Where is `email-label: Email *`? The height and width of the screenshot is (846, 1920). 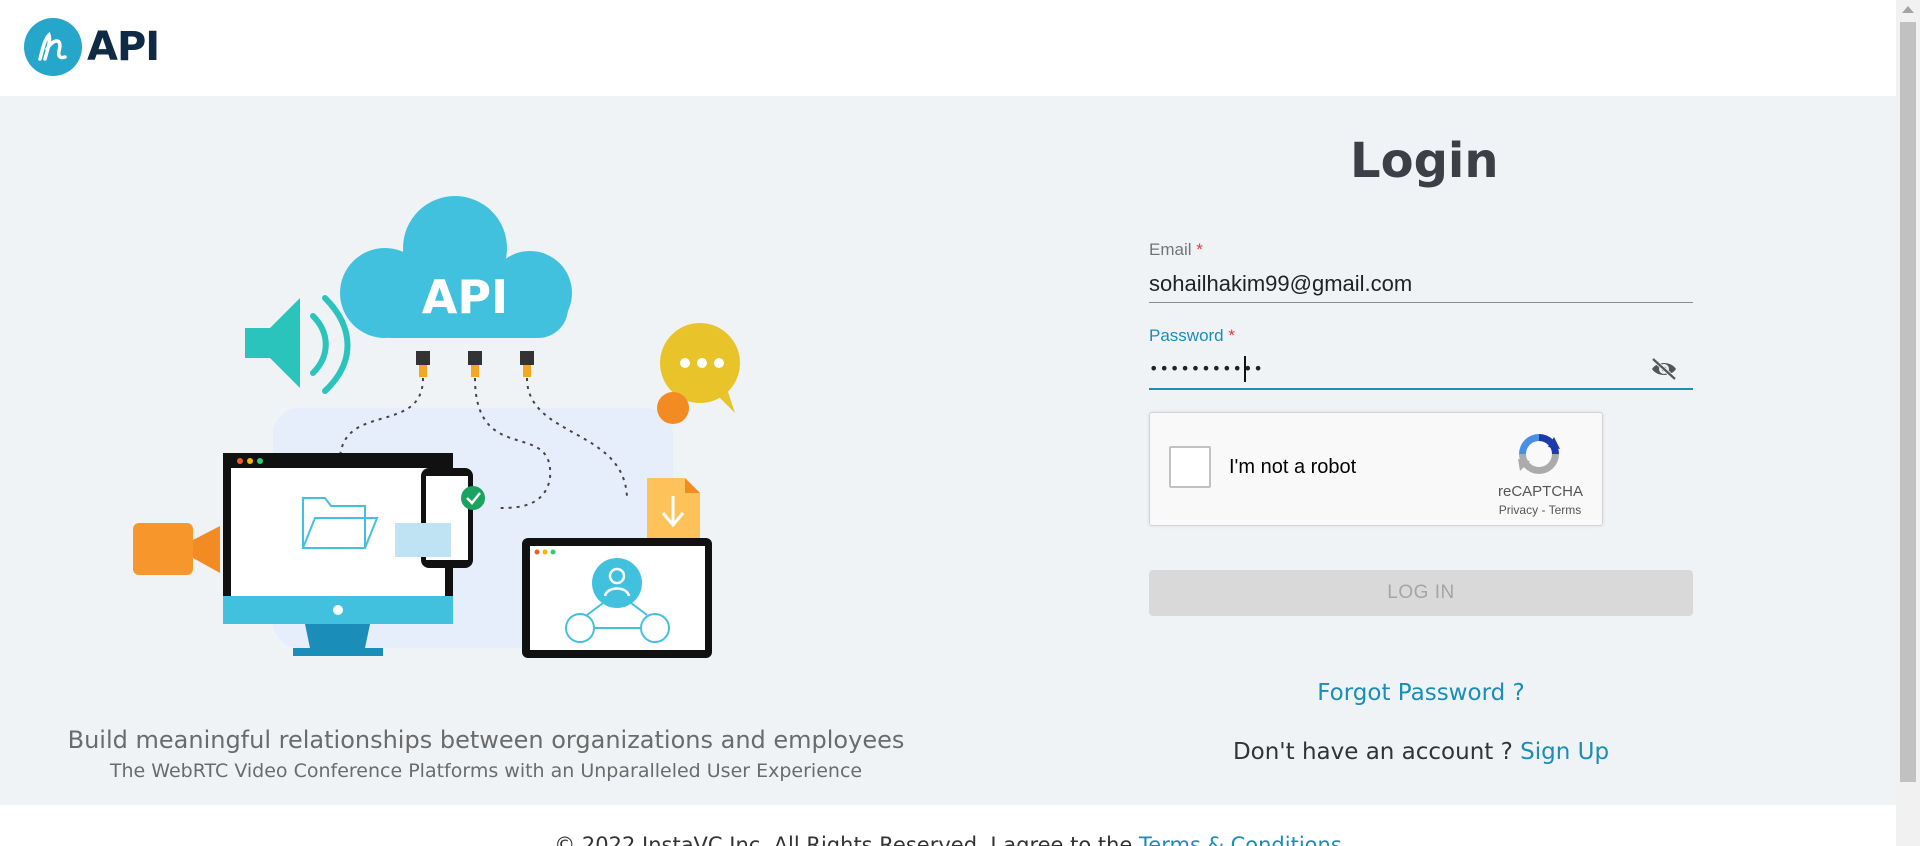
email-label: Email * is located at coordinates (1176, 250).